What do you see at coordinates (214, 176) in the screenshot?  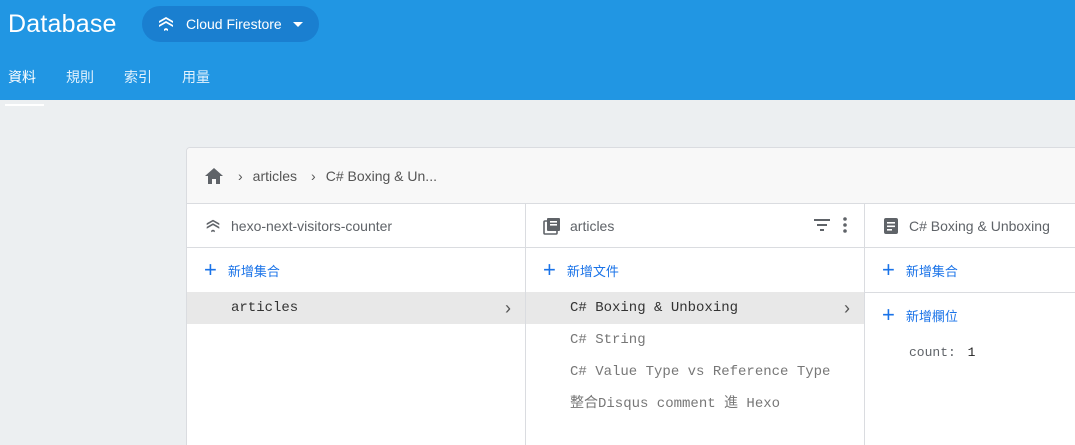 I see `home-icon` at bounding box center [214, 176].